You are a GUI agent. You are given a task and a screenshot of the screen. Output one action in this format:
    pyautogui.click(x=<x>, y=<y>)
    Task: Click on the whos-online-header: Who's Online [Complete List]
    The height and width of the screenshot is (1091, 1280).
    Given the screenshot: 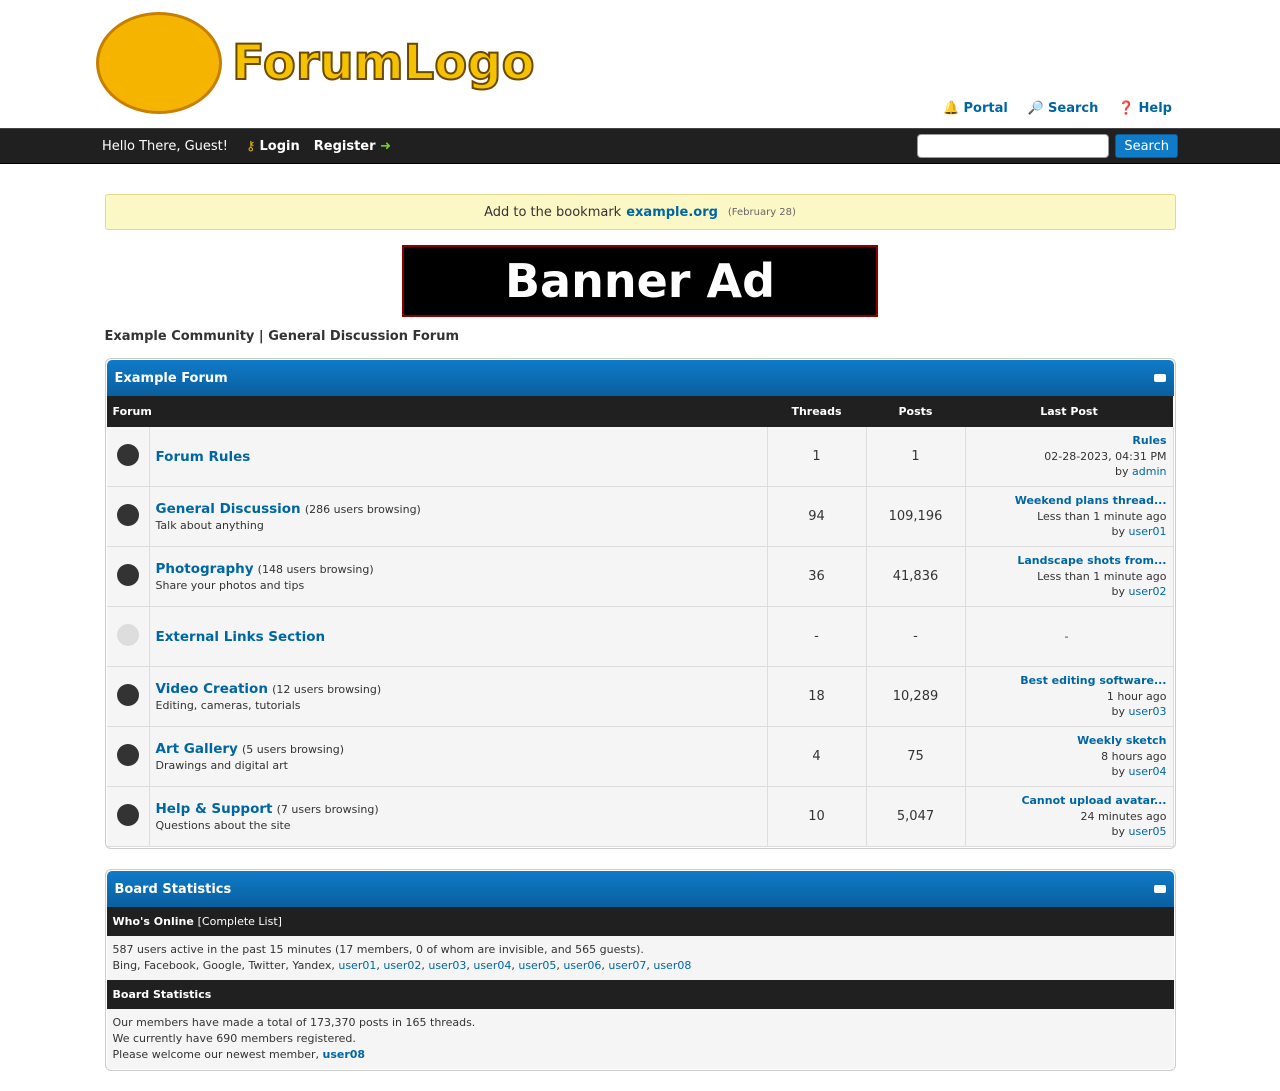 What is the action you would take?
    pyautogui.click(x=640, y=921)
    